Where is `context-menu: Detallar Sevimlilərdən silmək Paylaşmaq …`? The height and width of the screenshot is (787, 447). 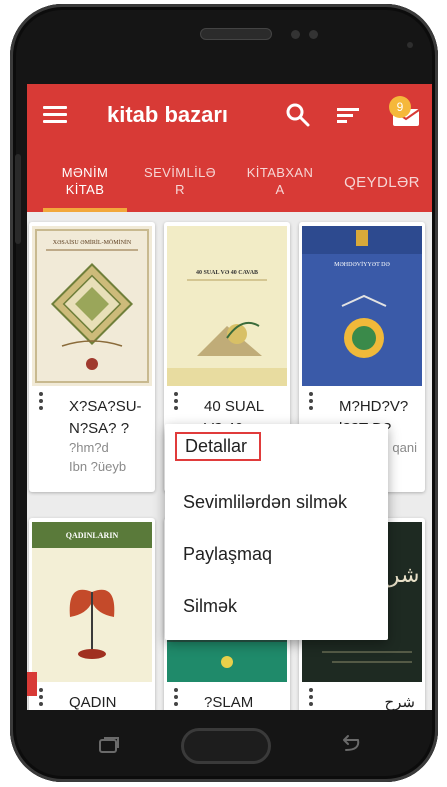
context-menu: Detallar Sevimlilərdən silmək Paylaşmaq … is located at coordinates (276, 532).